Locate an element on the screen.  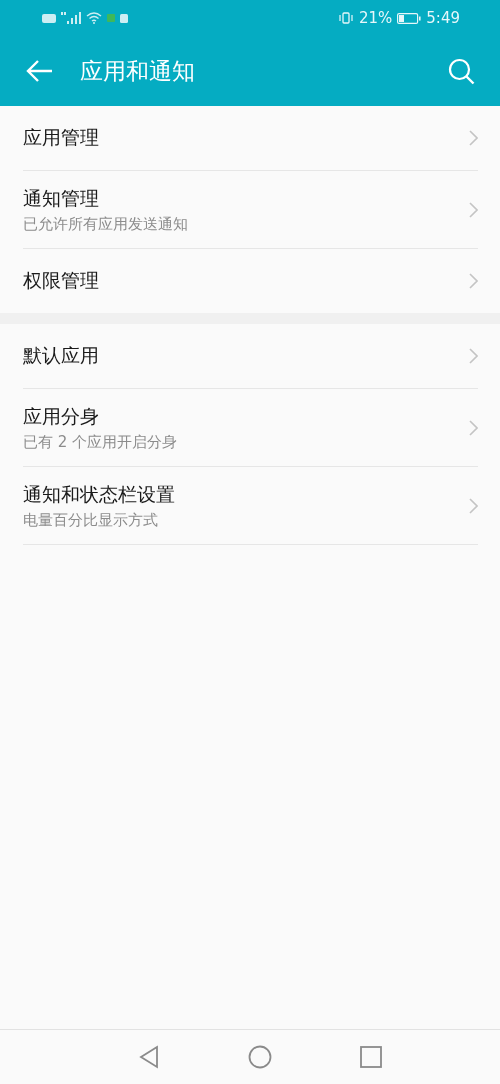
back-arrow-icon is located at coordinates (39, 71).